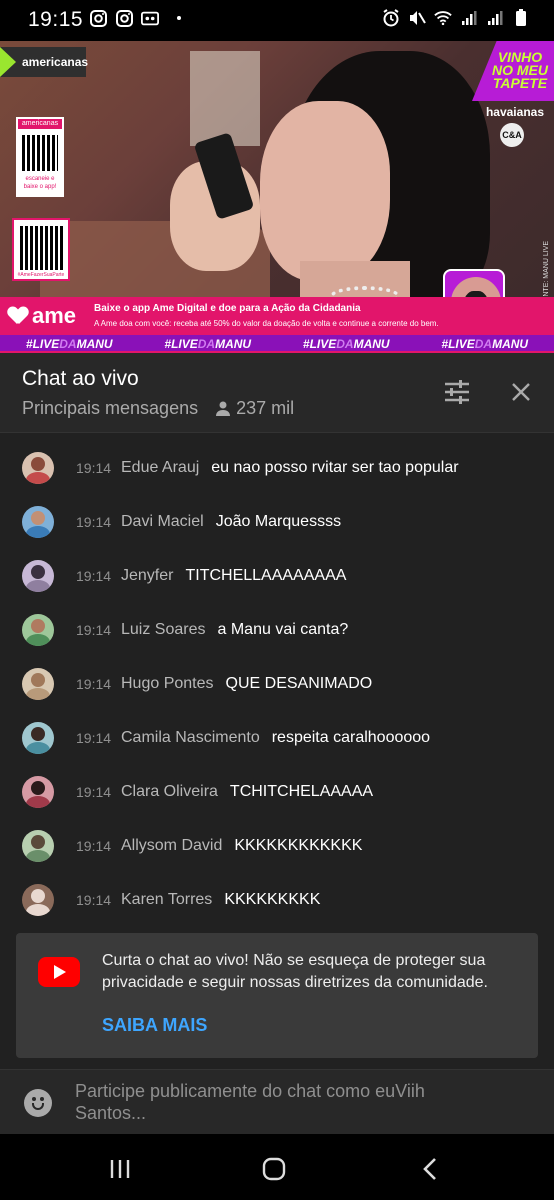 The image size is (554, 1200). Describe the element at coordinates (154, 1025) in the screenshot. I see `learn-more-link: SAIBA MAIS` at that location.